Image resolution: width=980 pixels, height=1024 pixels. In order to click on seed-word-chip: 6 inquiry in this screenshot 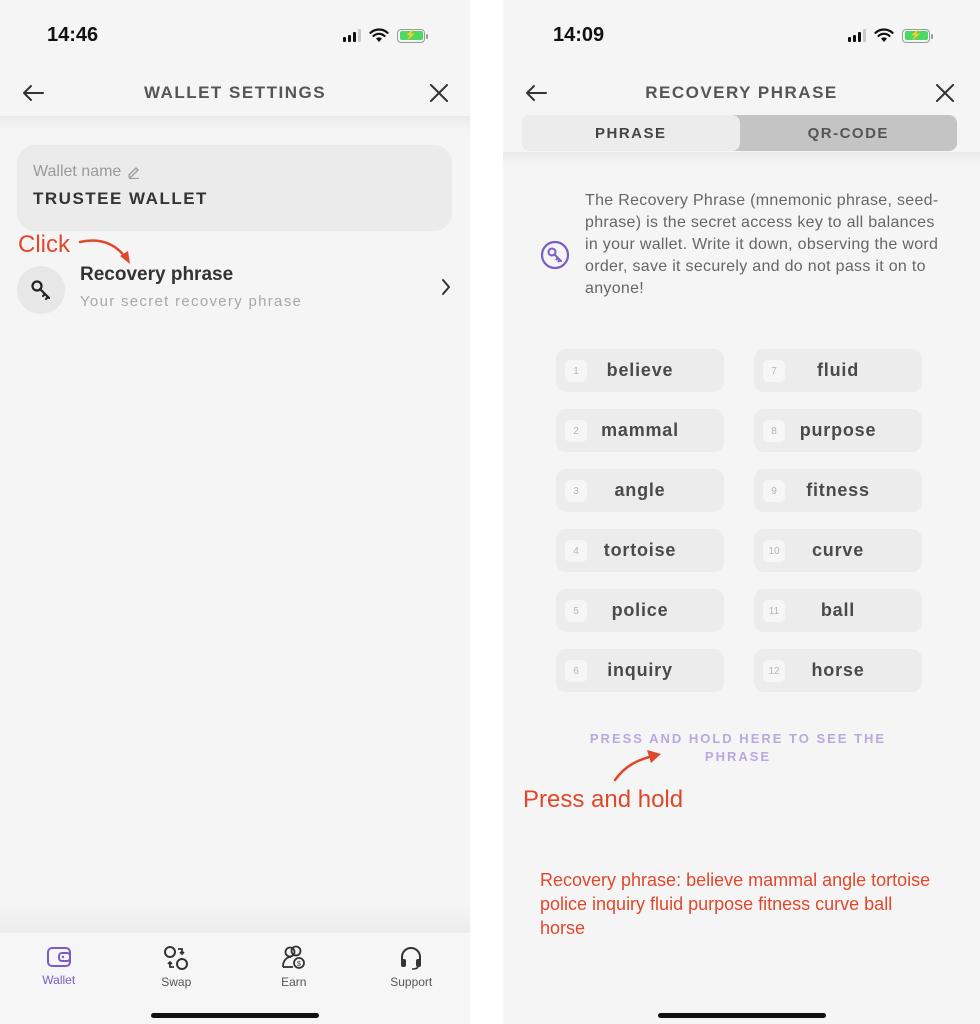, I will do `click(640, 670)`.